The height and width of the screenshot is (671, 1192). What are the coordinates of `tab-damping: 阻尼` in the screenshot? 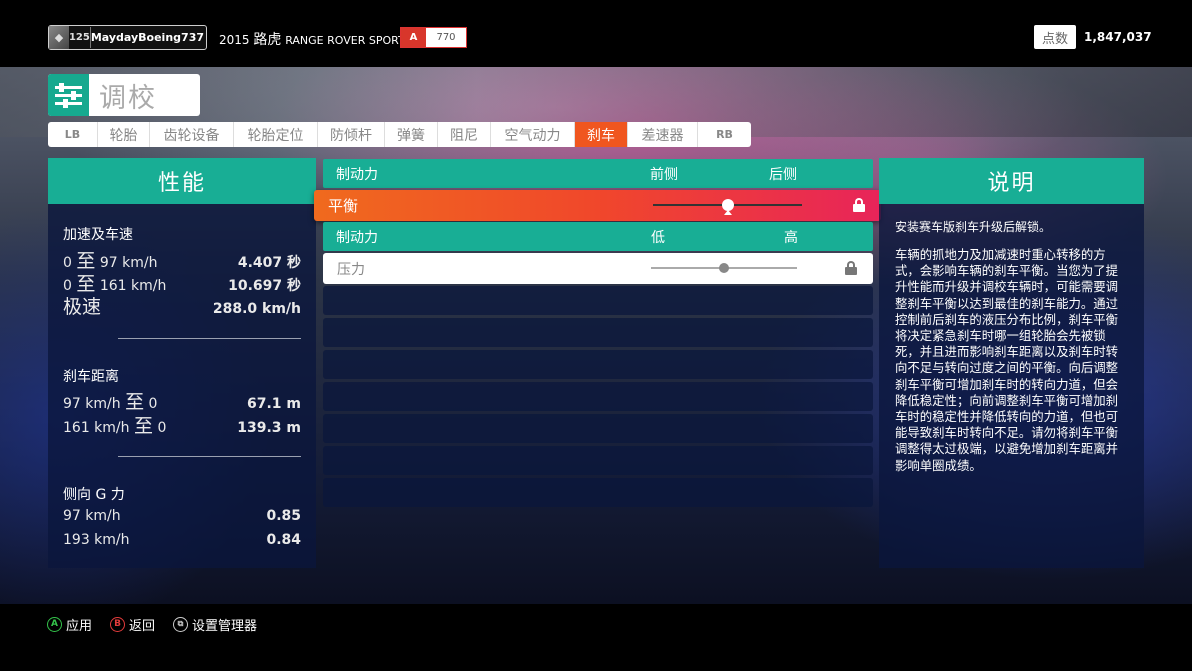 It's located at (464, 134).